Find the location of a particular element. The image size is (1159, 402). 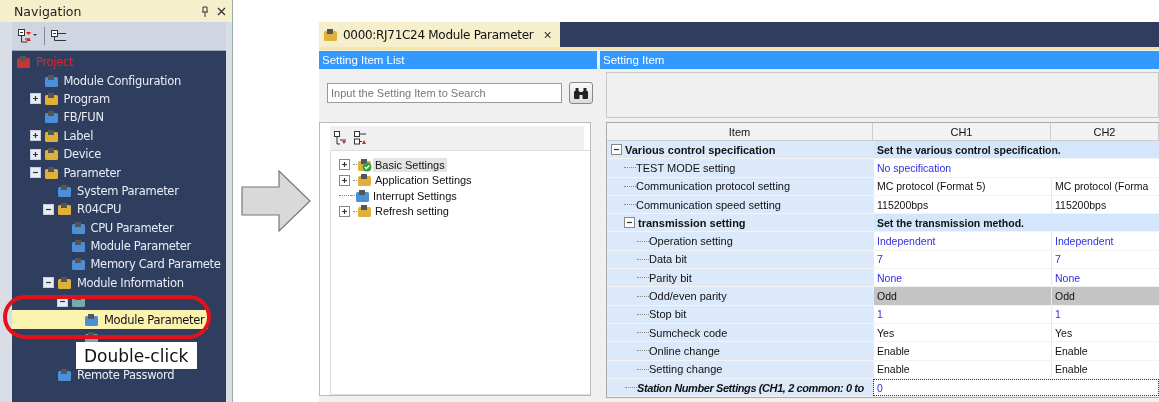

check-folder-icon is located at coordinates (365, 164).